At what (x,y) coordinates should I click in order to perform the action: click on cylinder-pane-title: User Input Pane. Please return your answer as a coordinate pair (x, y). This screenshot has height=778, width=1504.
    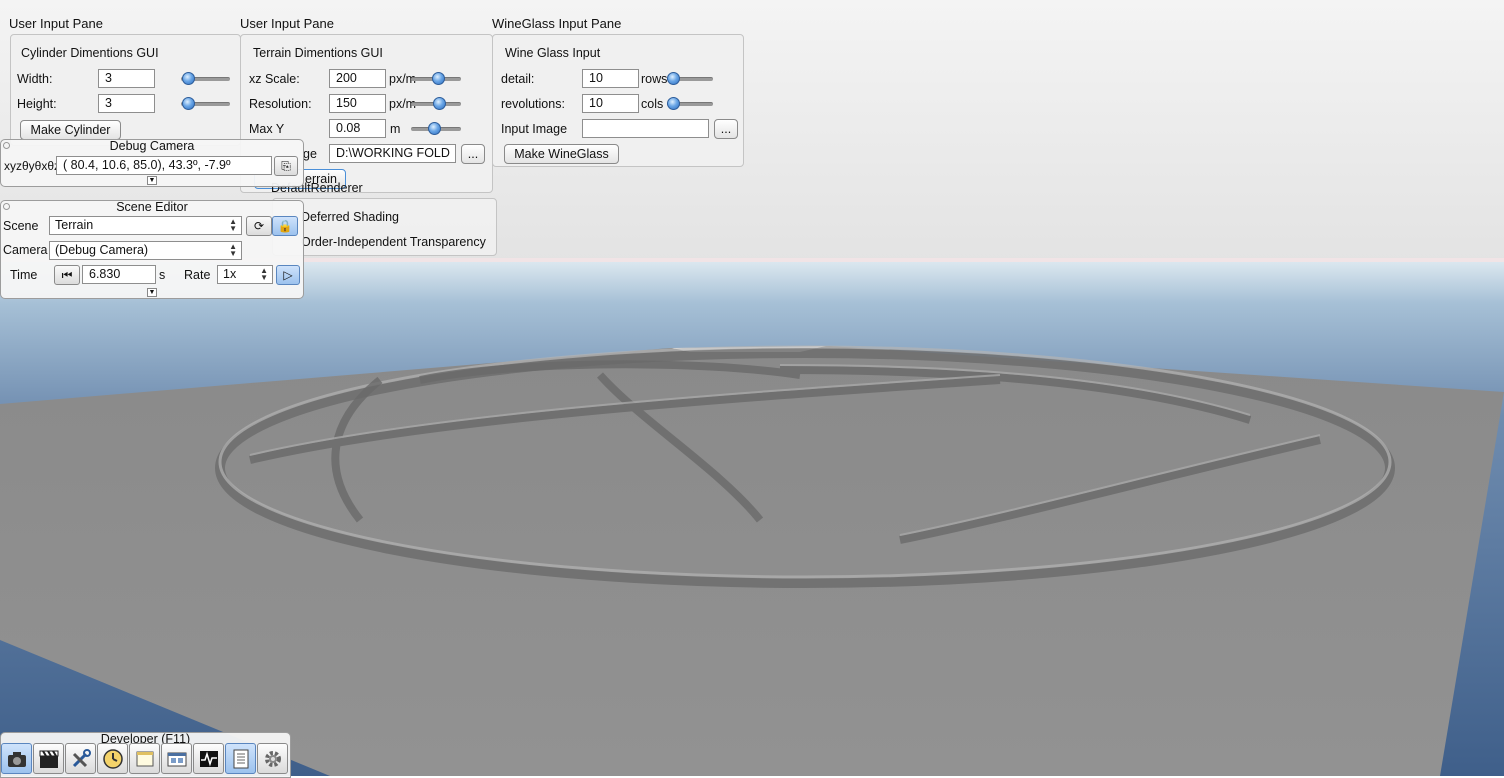
    Looking at the image, I should click on (56, 23).